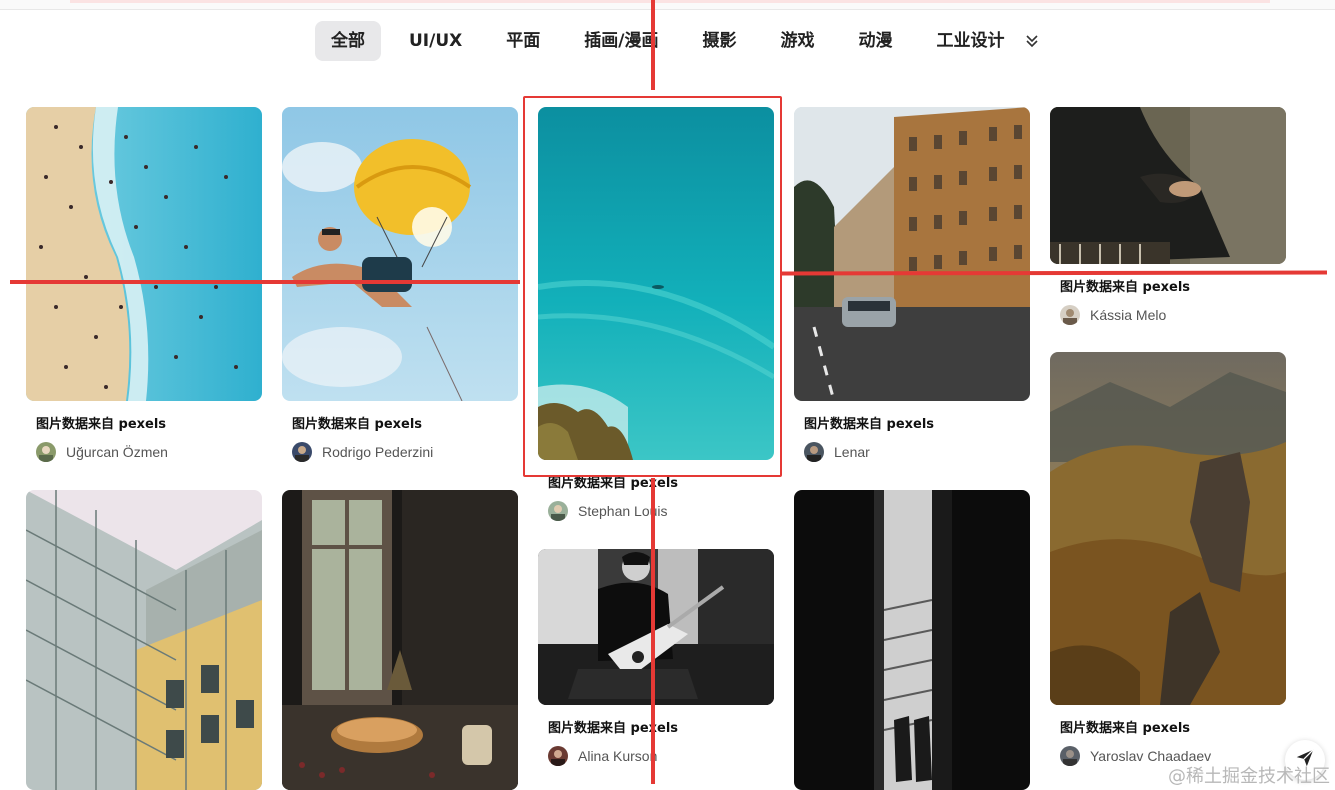  What do you see at coordinates (1168, 315) in the screenshot?
I see `card-author: Kássia Melo` at bounding box center [1168, 315].